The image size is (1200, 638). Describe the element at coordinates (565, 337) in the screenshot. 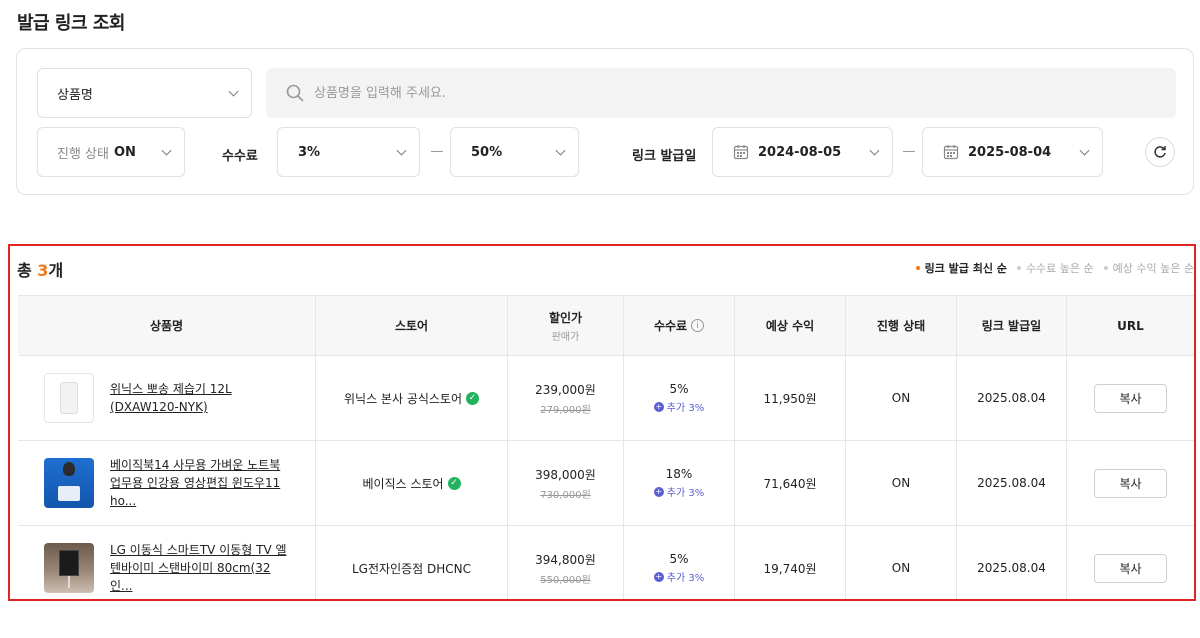

I see `col-sale-price-sub: 판매가` at that location.